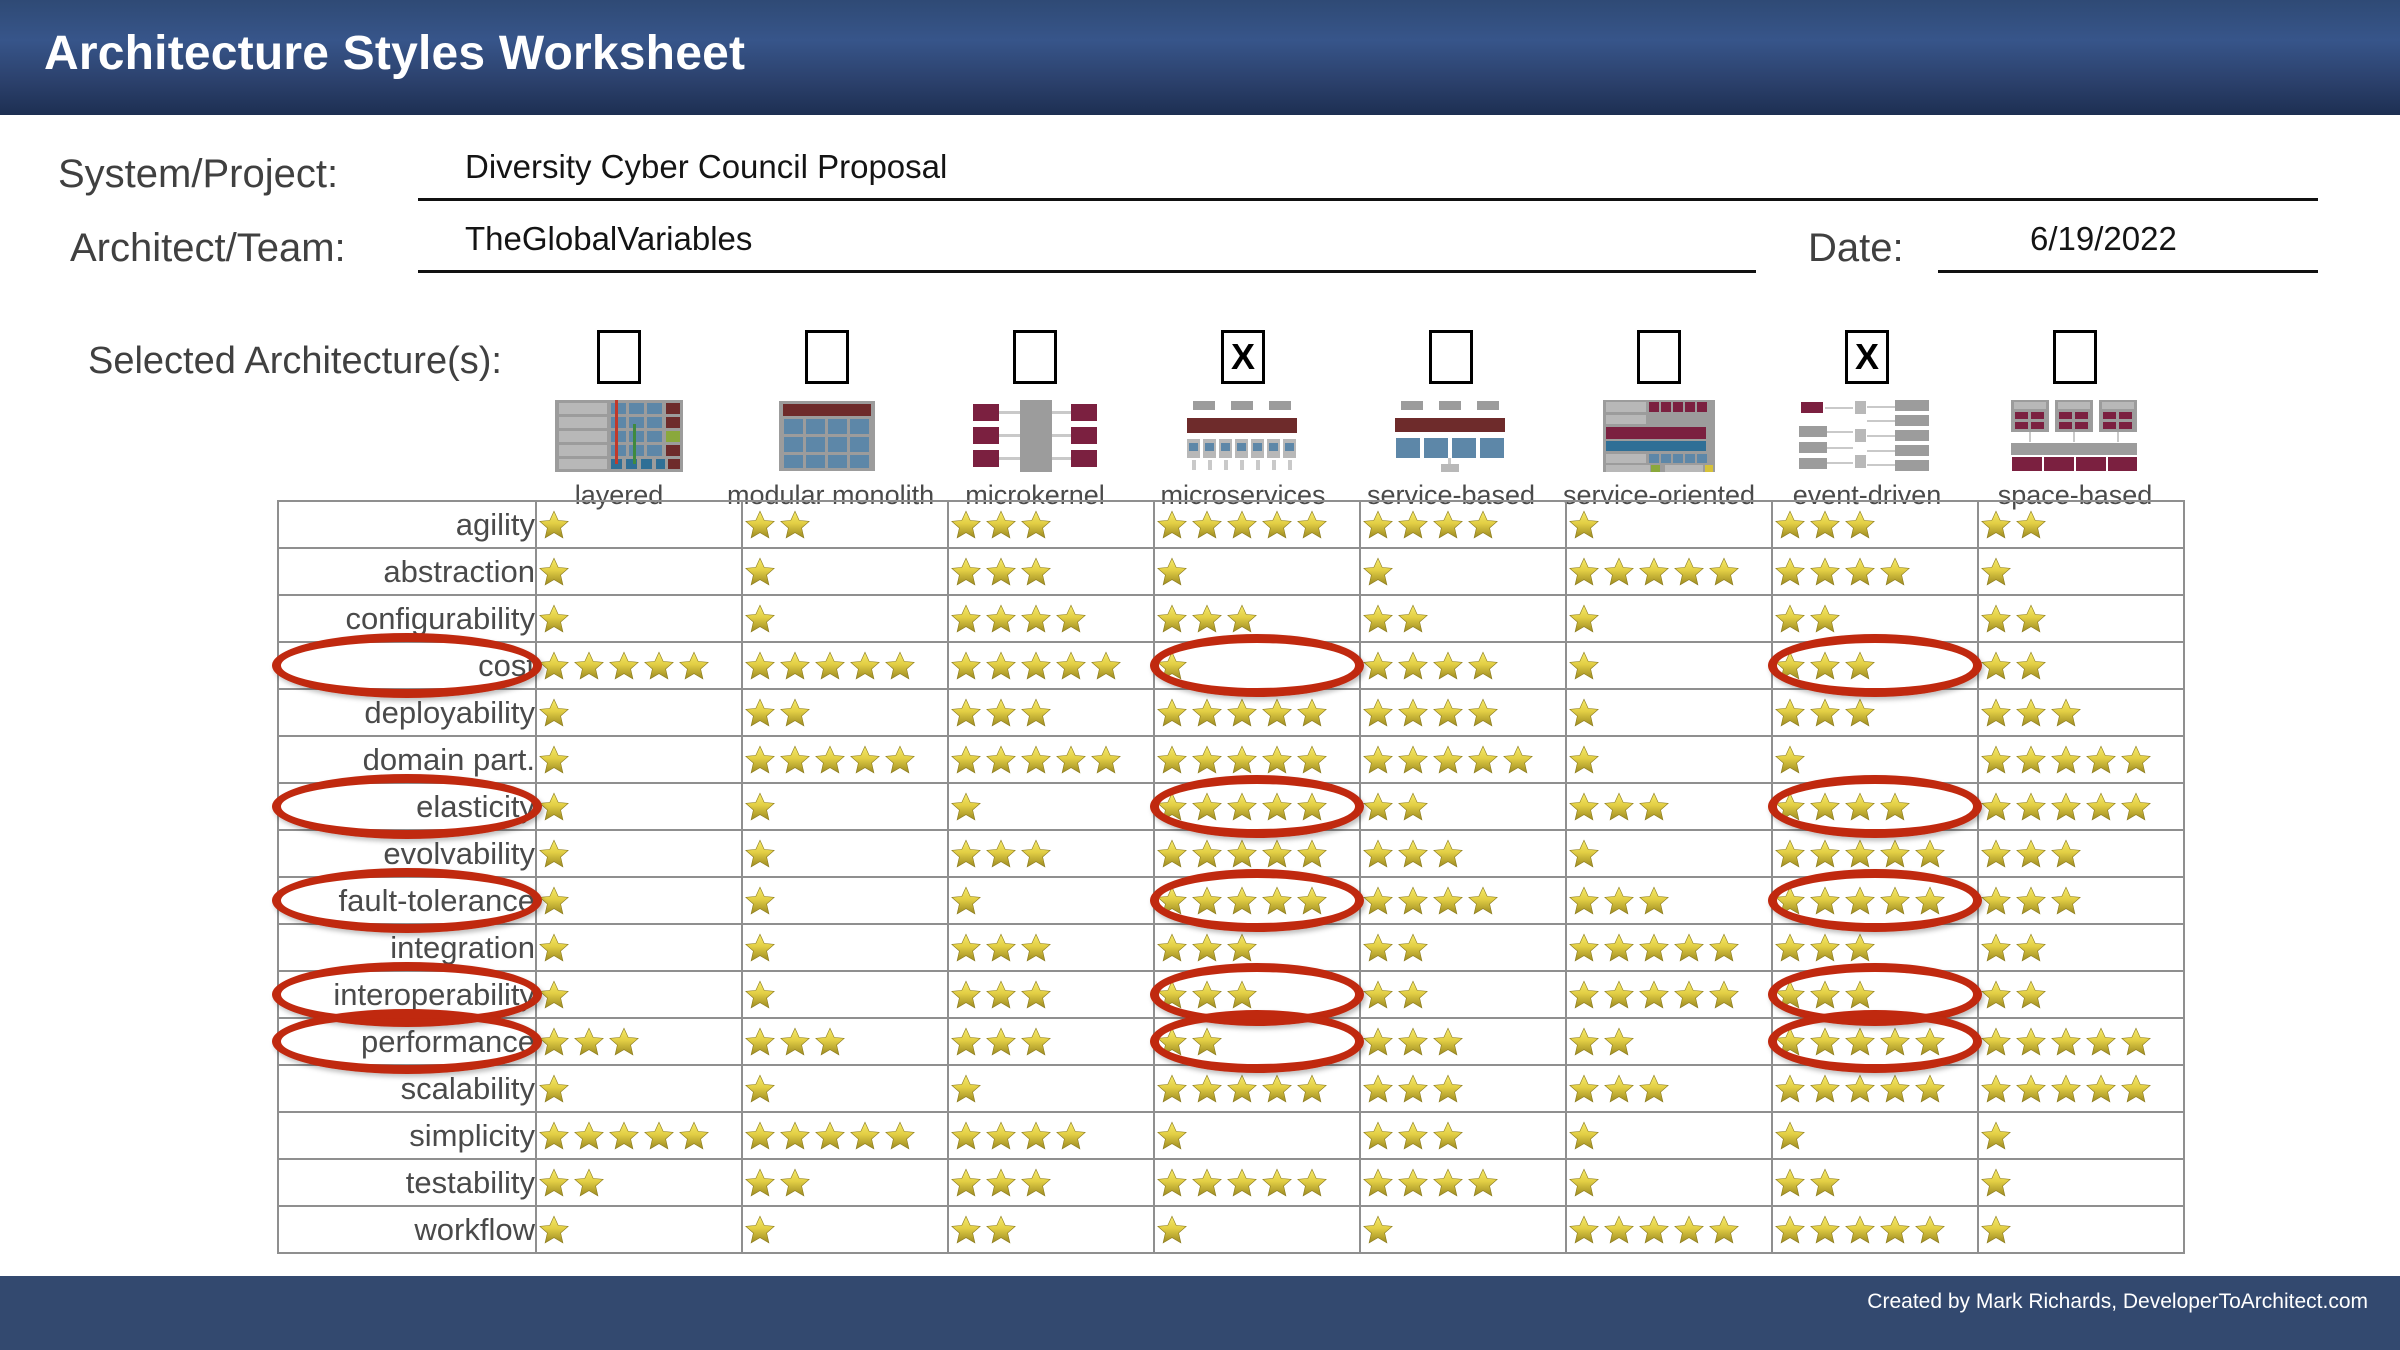 The width and height of the screenshot is (2400, 1350). I want to click on checkbox-event-driven: X, so click(1867, 357).